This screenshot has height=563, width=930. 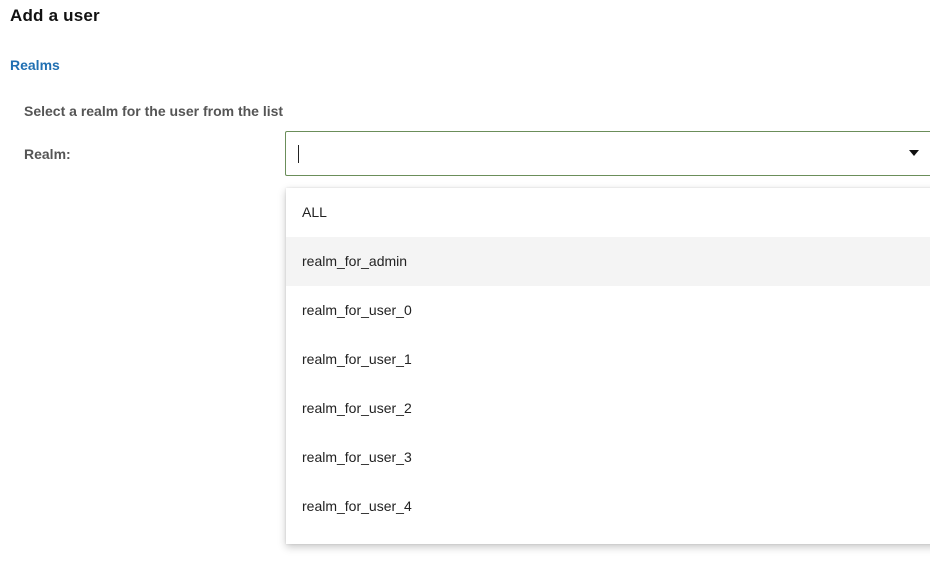 I want to click on realm-select, so click(x=607, y=153).